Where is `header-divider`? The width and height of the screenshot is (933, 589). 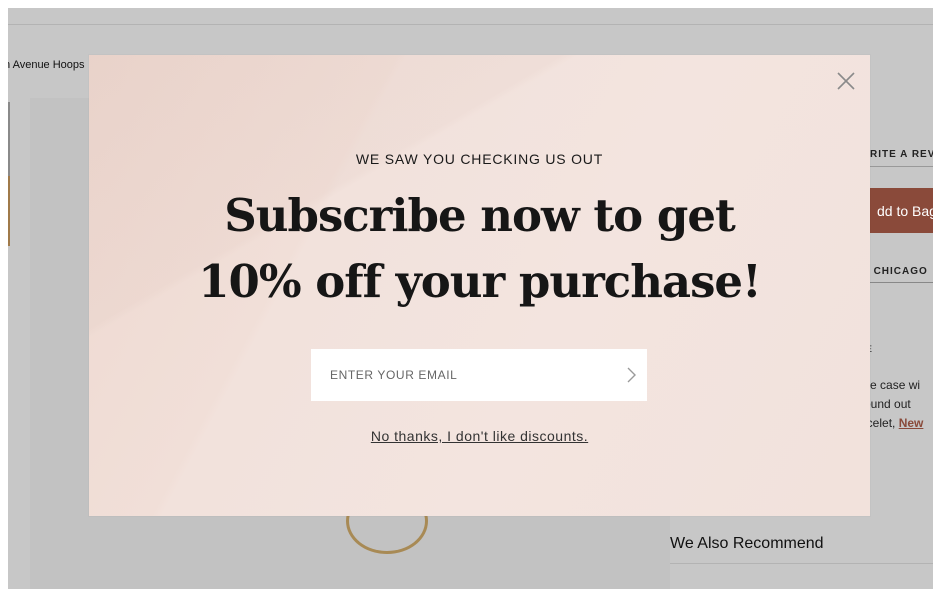 header-divider is located at coordinates (470, 24).